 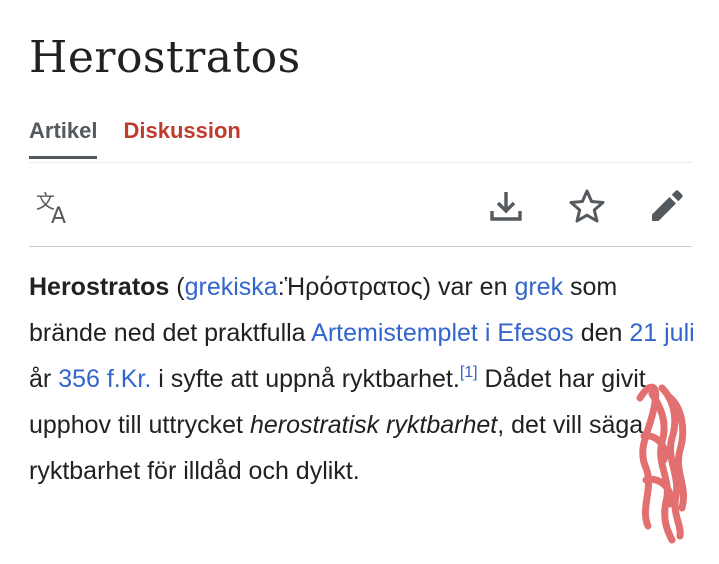 I want to click on svg-text: A, so click(x=58, y=214).